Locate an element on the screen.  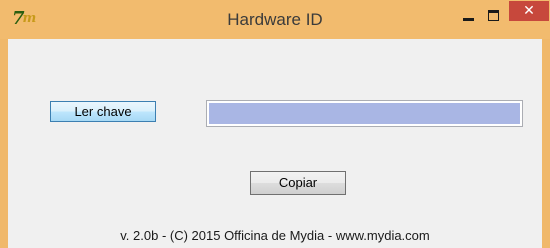
hardware-id-selection is located at coordinates (364, 113).